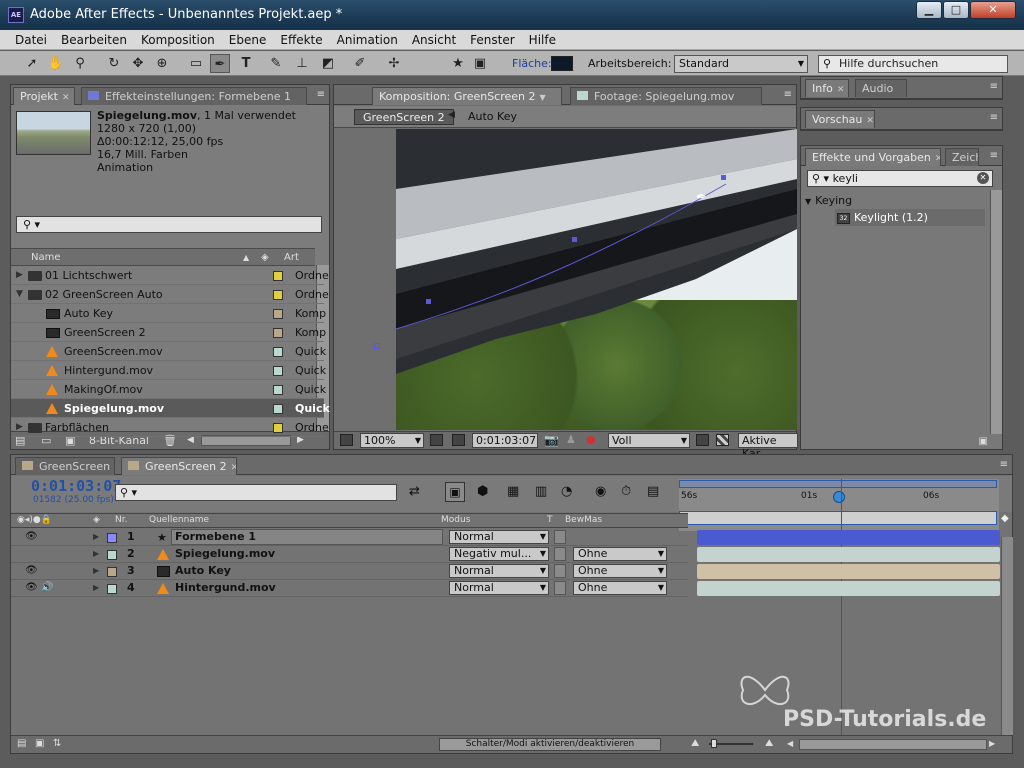 The image size is (1024, 768). Describe the element at coordinates (768, 446) in the screenshot. I see `active-camera-select: Aktive Kar` at that location.